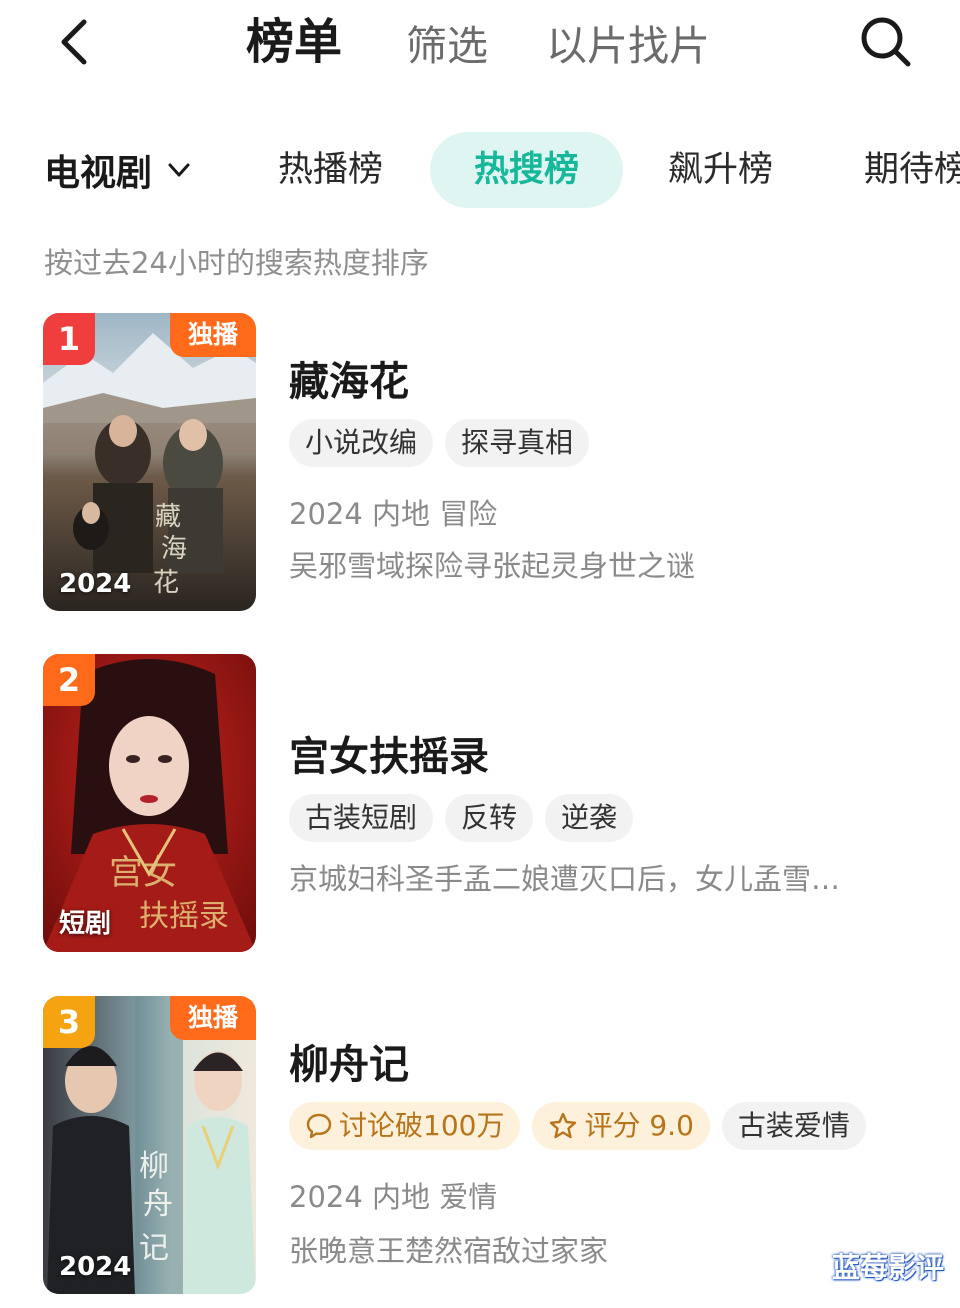 This screenshot has width=960, height=1308. What do you see at coordinates (294, 42) in the screenshot?
I see `tab-rankings: 榜单` at bounding box center [294, 42].